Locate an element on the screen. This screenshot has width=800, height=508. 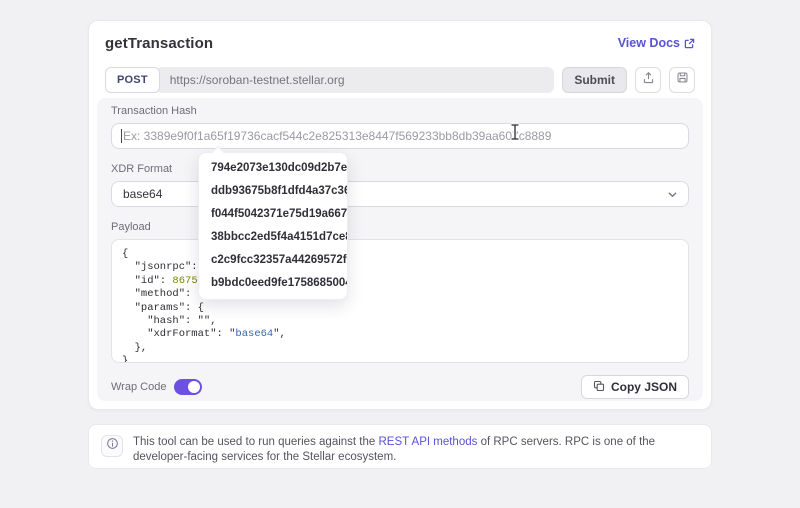
info-icon is located at coordinates (112, 446).